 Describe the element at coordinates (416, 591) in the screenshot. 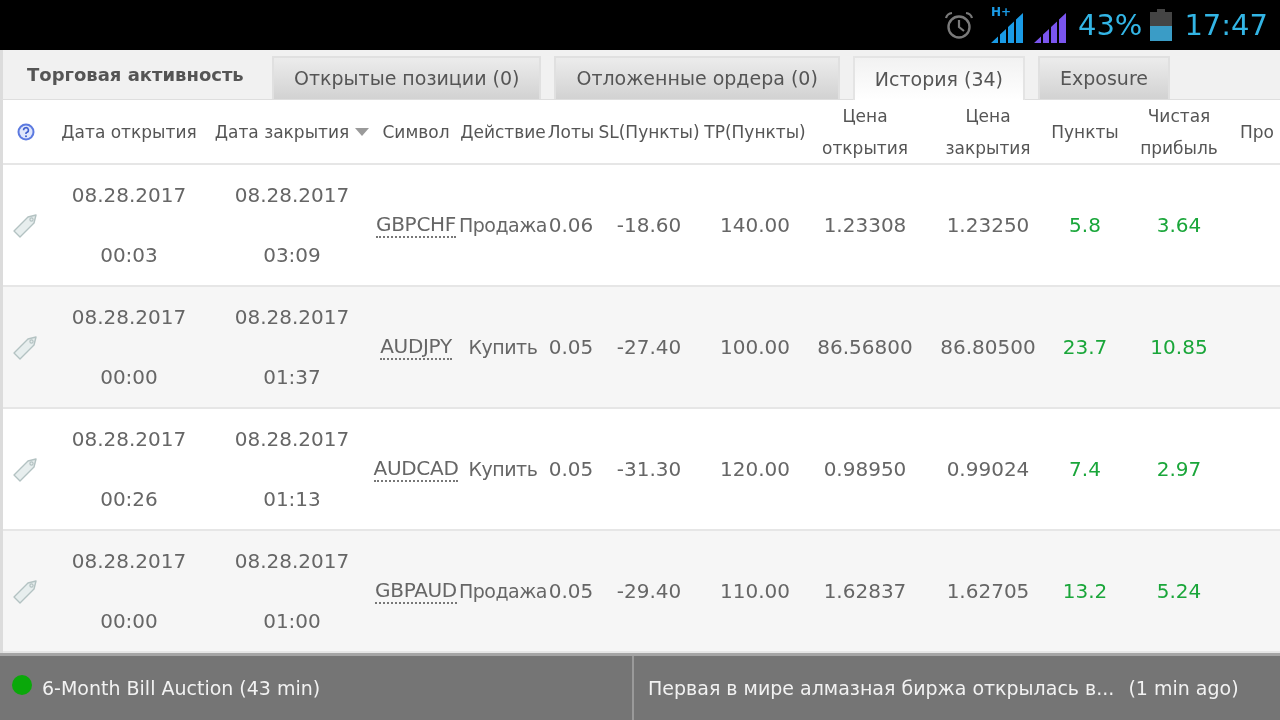

I see `symbol-link: GBPAUD` at that location.